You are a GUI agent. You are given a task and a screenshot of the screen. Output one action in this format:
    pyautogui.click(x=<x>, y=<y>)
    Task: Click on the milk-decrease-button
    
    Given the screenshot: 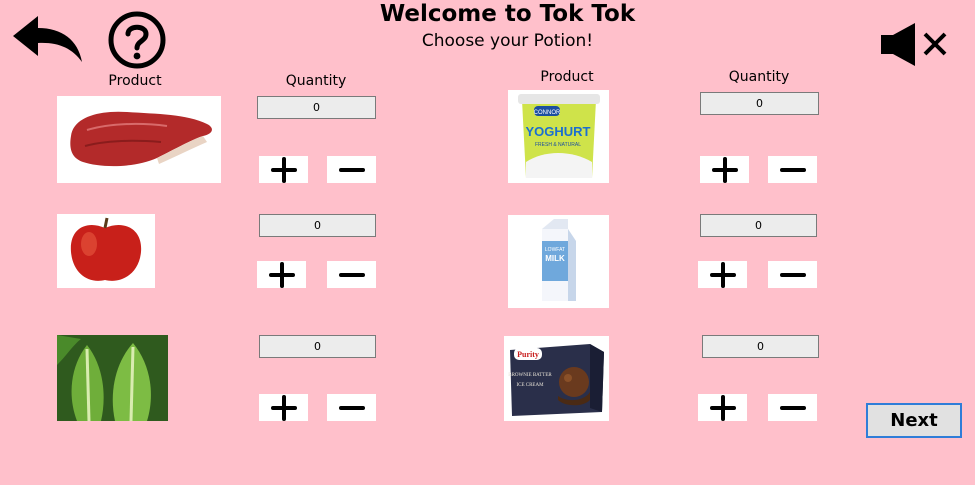 What is the action you would take?
    pyautogui.click(x=792, y=274)
    